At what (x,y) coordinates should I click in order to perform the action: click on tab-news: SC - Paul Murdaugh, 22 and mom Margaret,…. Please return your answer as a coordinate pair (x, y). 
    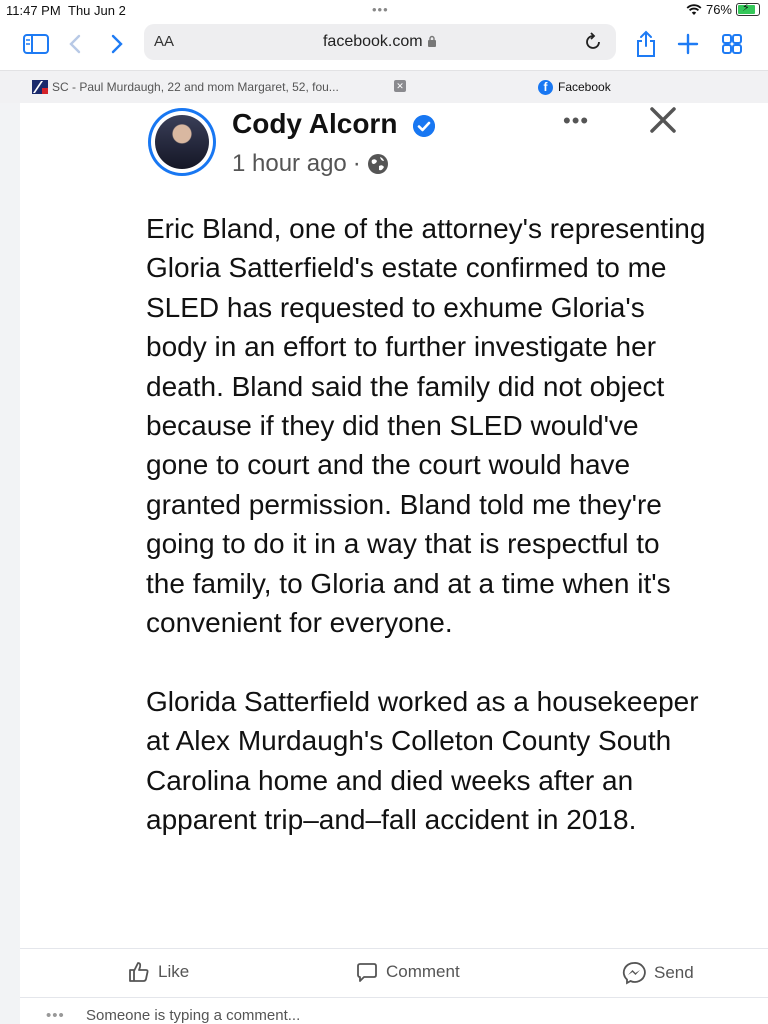
    Looking at the image, I should click on (212, 87).